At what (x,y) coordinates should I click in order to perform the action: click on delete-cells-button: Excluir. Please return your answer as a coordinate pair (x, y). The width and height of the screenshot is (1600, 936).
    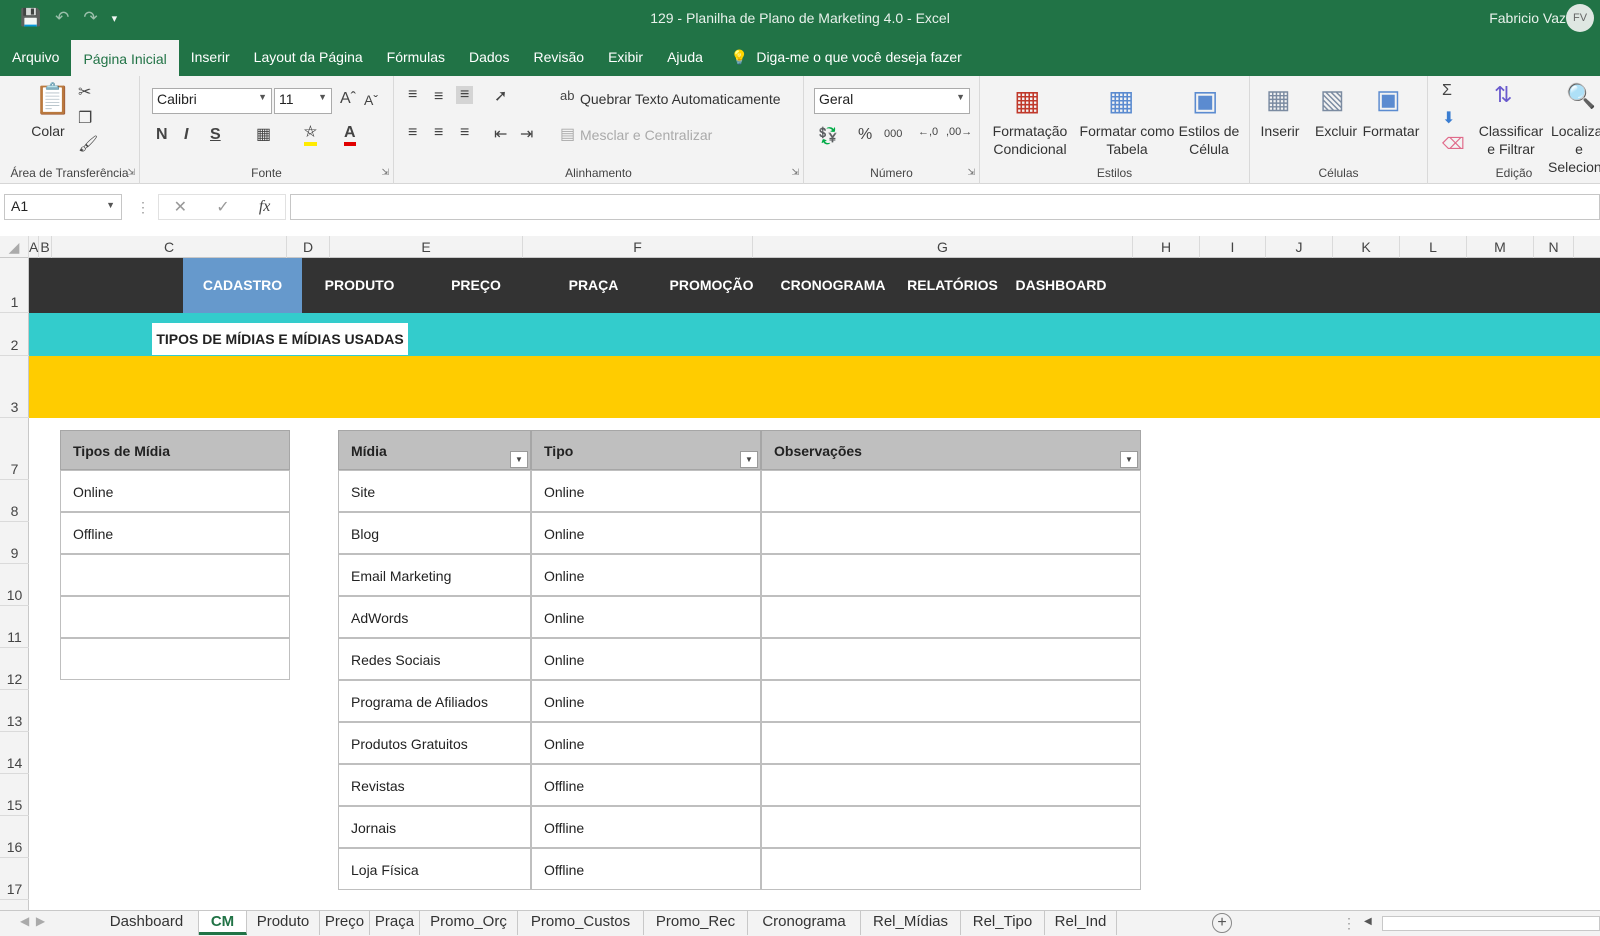
    Looking at the image, I should click on (1336, 131).